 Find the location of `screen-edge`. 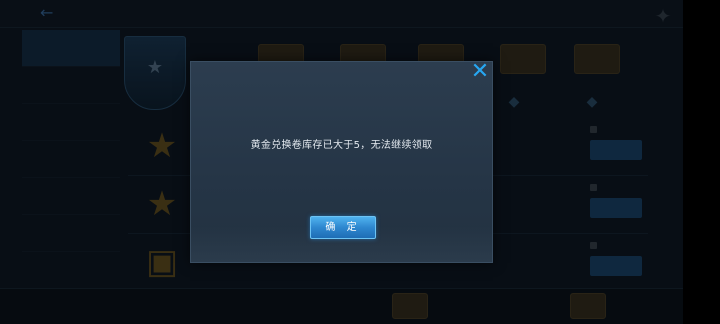

screen-edge is located at coordinates (701, 162).